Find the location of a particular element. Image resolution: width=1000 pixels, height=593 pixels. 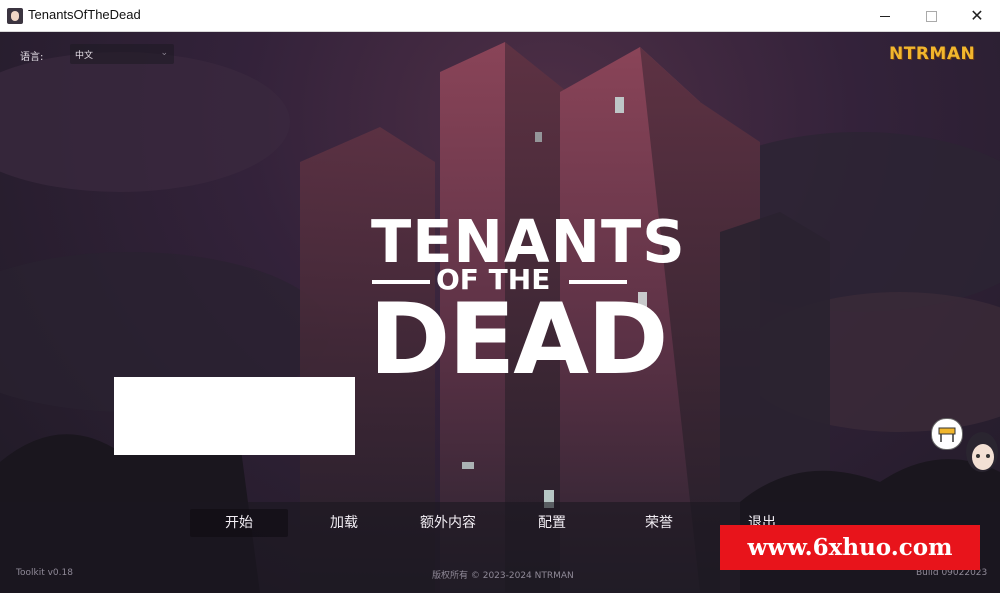

copyright-text: 版权所有 © 2023-2024 NTRMAN is located at coordinates (503, 576).